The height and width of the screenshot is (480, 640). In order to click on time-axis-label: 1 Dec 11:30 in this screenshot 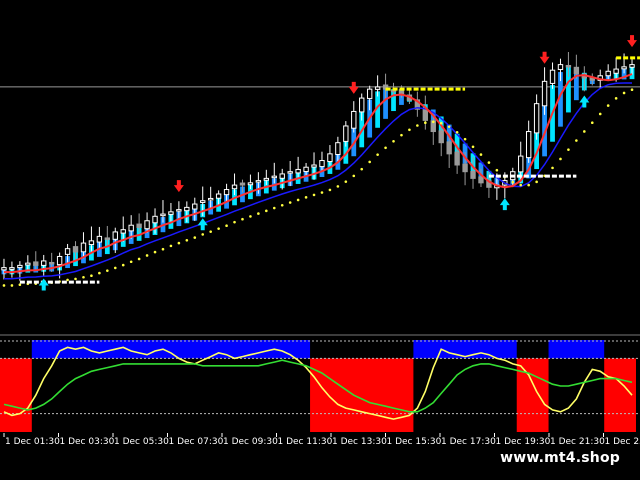, I will do `click(305, 442)`.